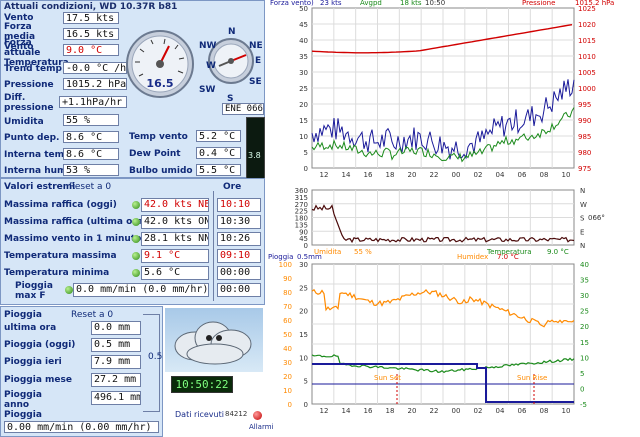 The image size is (640, 437). I want to click on x-tick: 06, so click(522, 411).